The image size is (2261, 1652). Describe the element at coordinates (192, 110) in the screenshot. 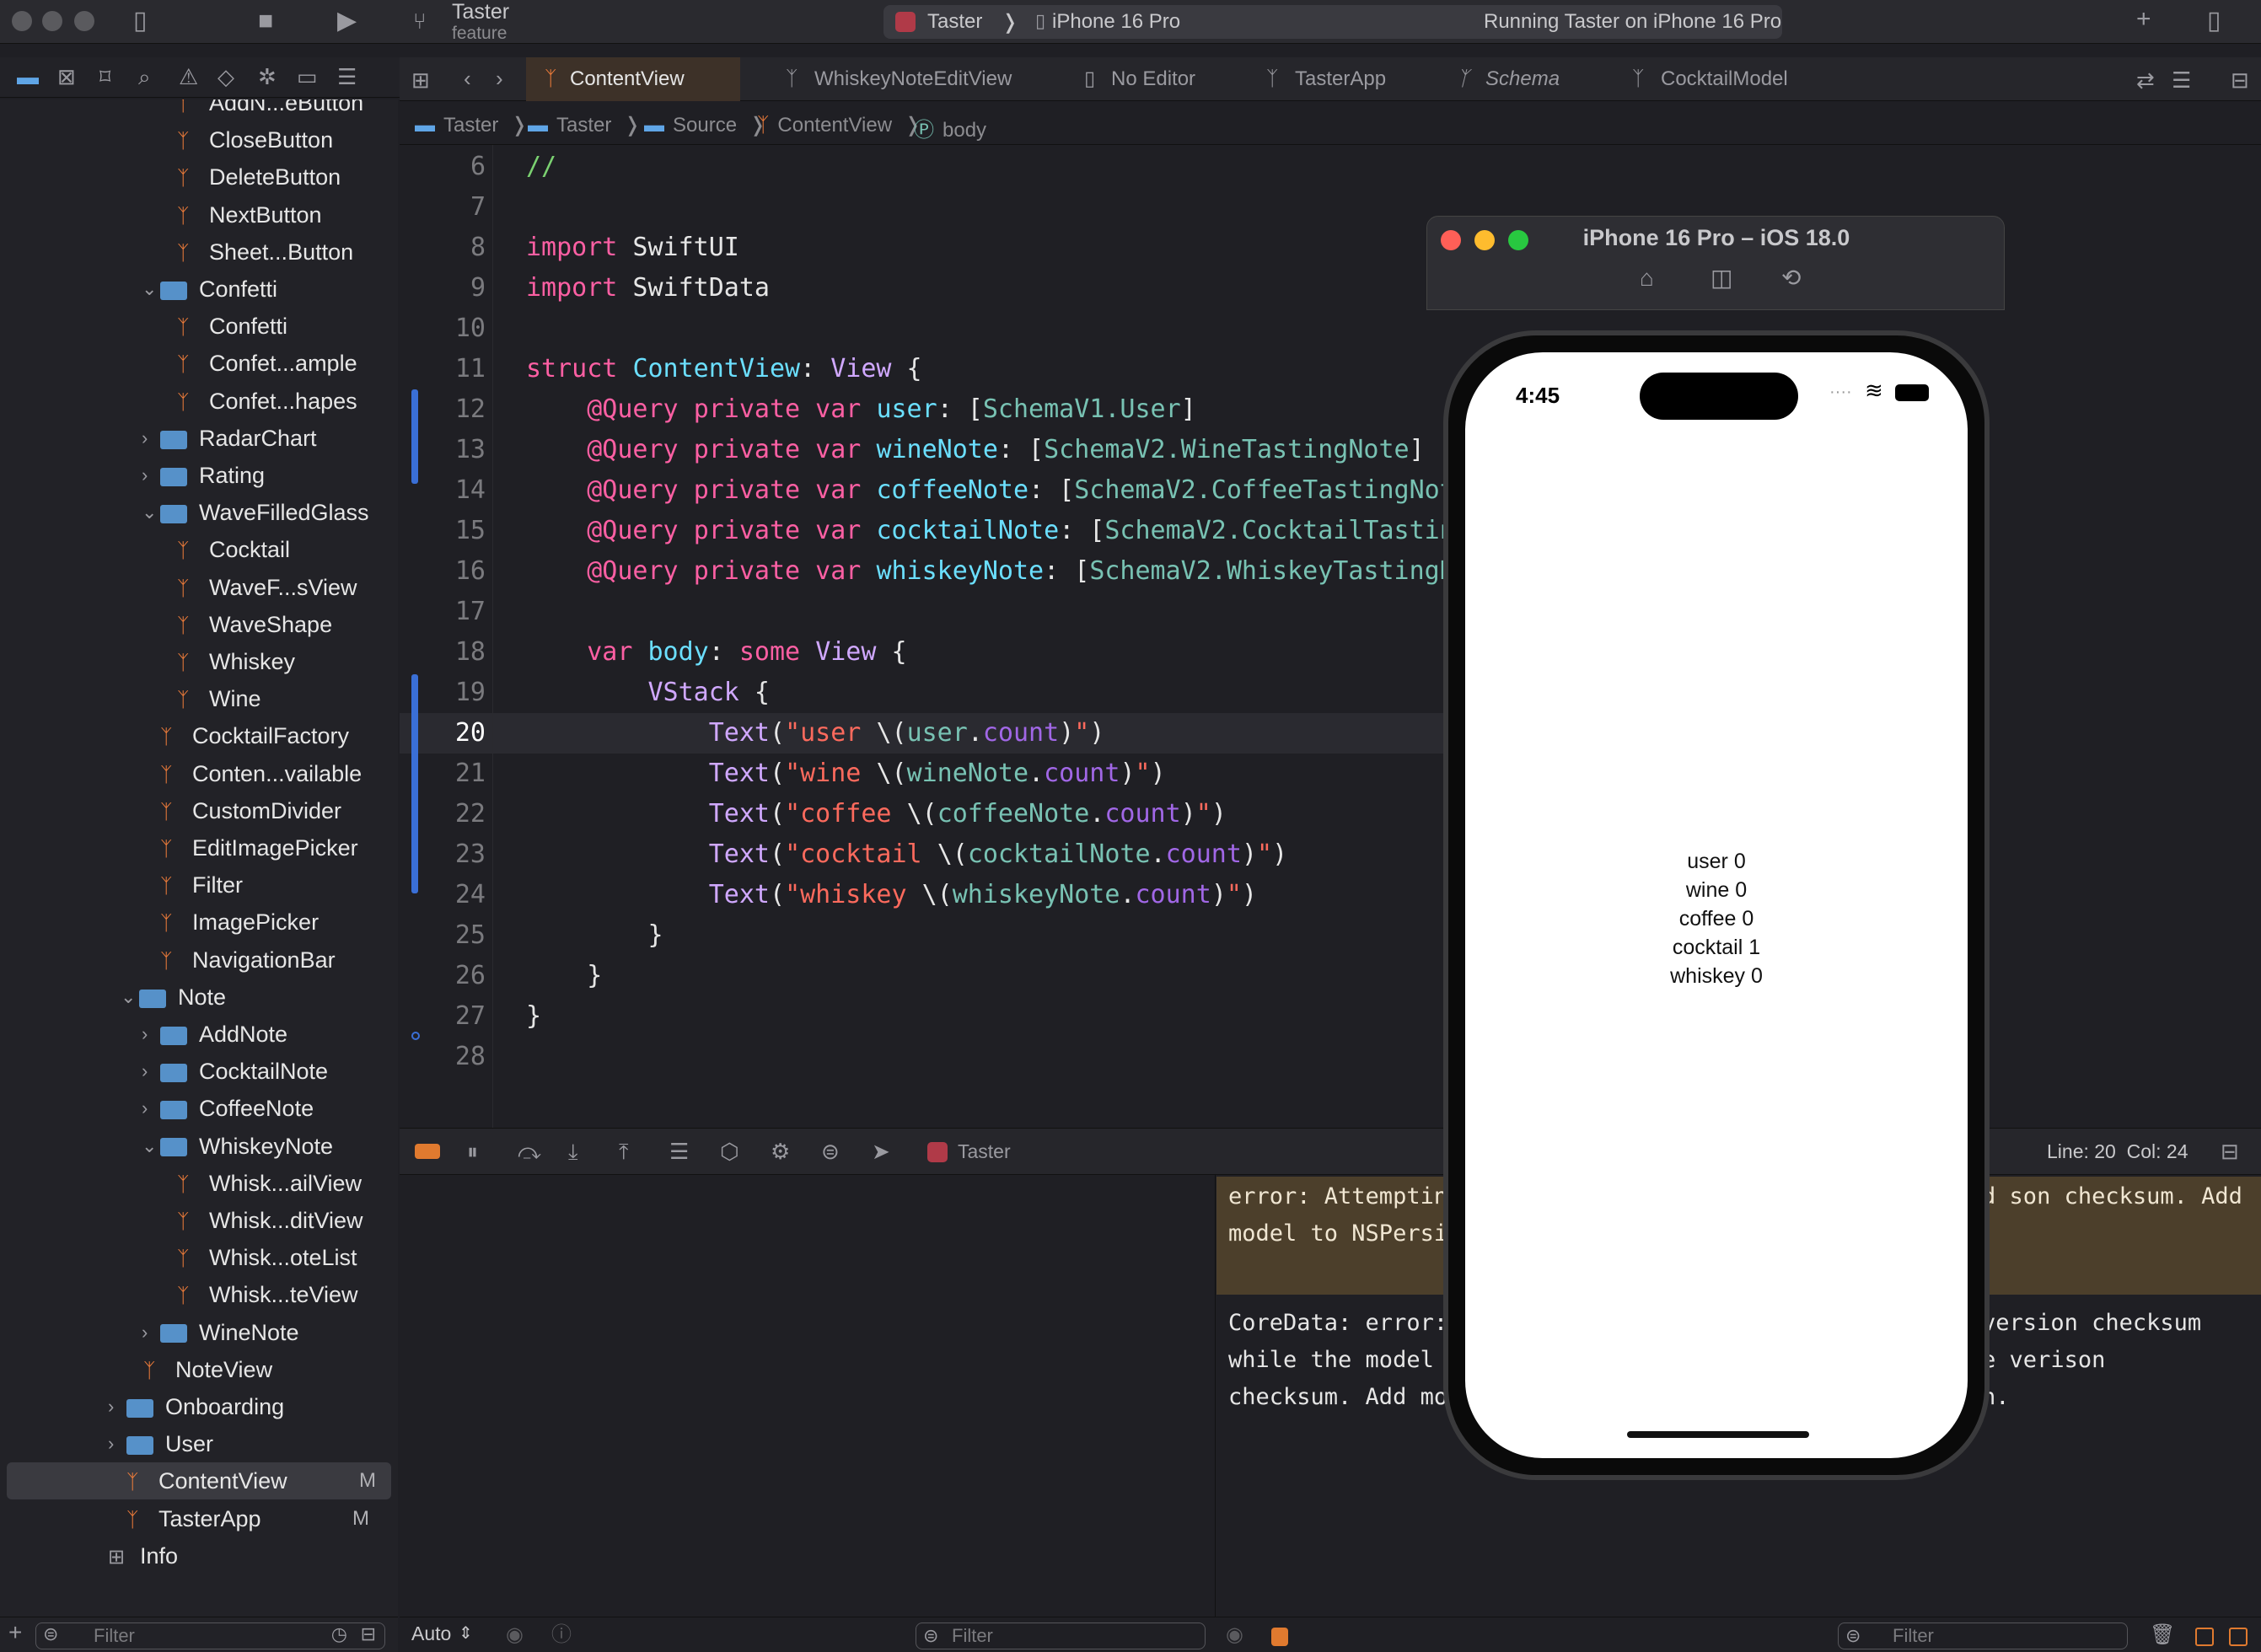

I see `sidebar-item-addn-ebutton: ᛉ AddN...eButton` at that location.